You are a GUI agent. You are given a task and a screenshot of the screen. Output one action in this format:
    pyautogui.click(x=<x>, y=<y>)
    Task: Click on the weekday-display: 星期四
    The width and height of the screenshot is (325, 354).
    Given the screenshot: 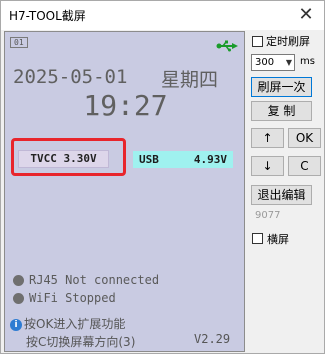 What is the action you would take?
    pyautogui.click(x=190, y=80)
    